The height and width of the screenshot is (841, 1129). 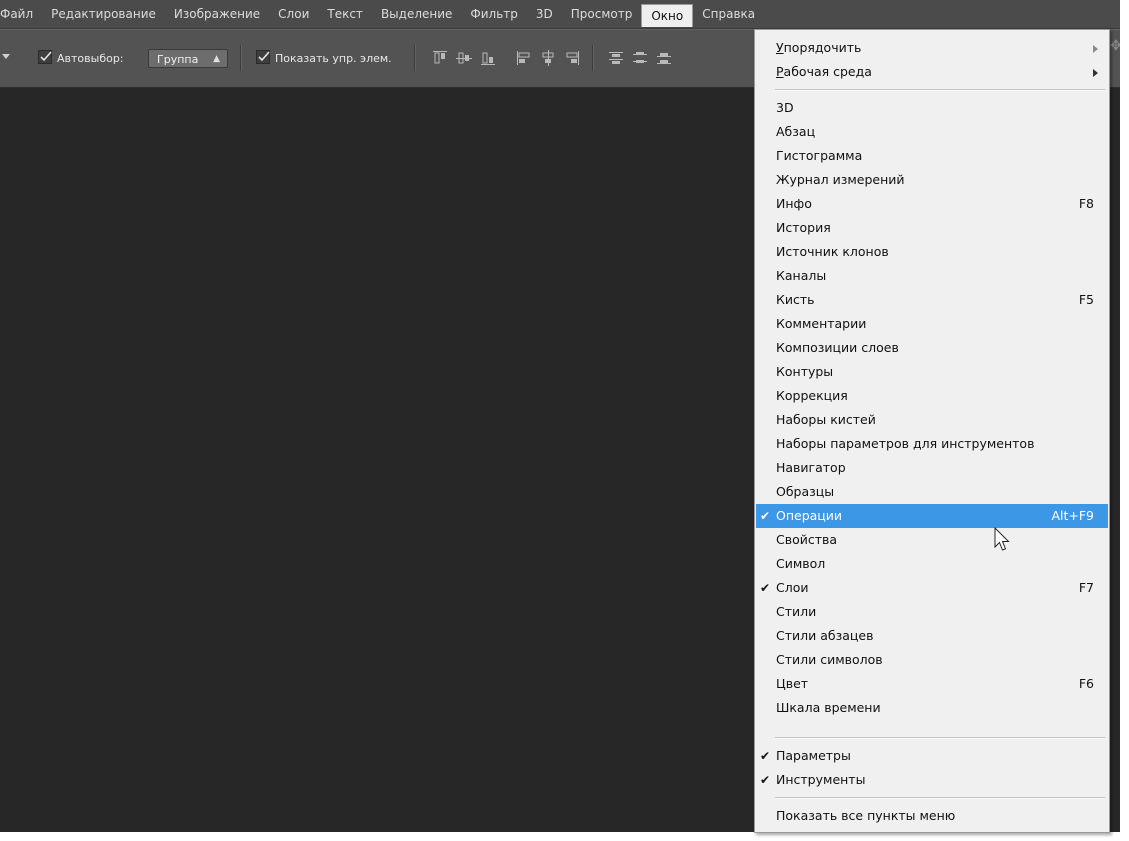 I want to click on menu-item-panel: Стили абзацев, so click(x=932, y=636).